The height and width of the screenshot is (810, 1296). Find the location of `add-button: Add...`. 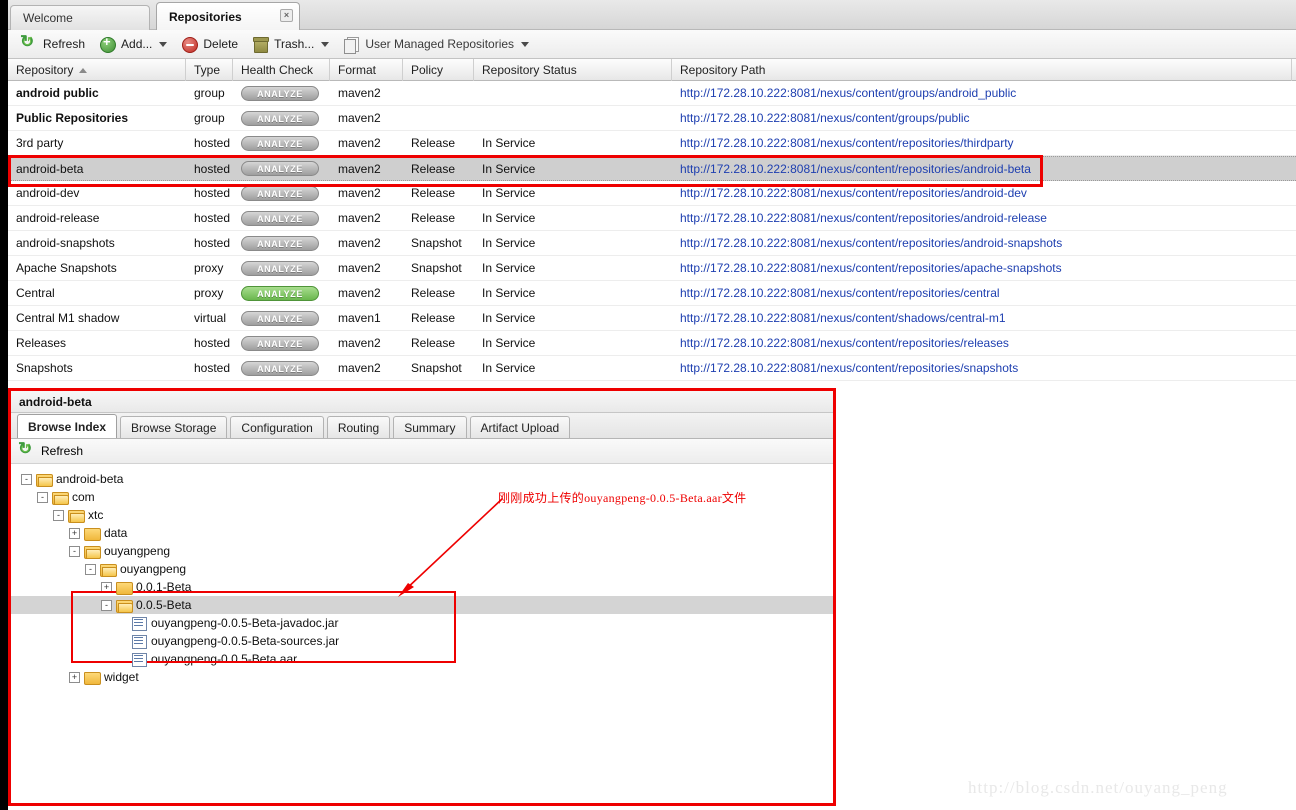

add-button: Add... is located at coordinates (133, 44).